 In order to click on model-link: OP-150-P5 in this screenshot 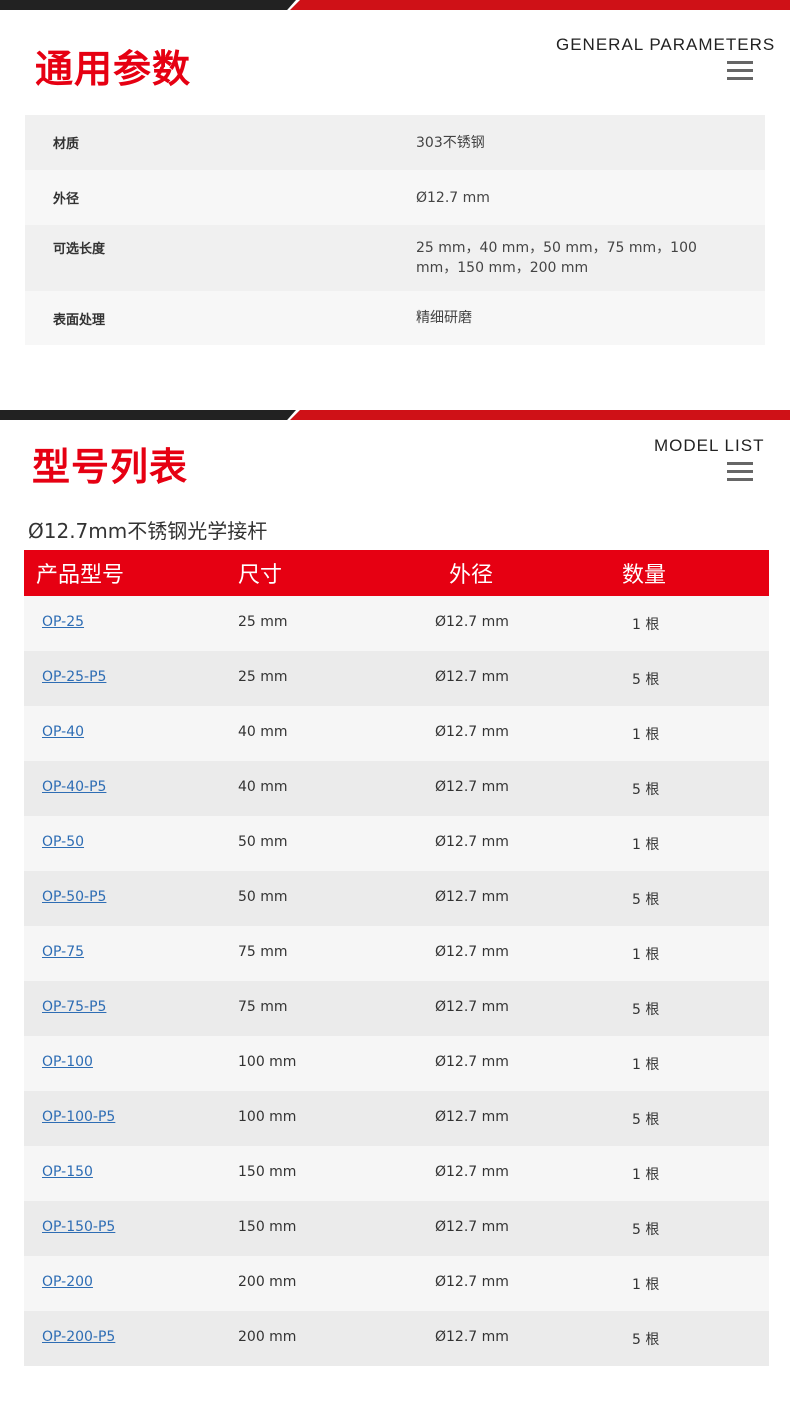, I will do `click(78, 1227)`.